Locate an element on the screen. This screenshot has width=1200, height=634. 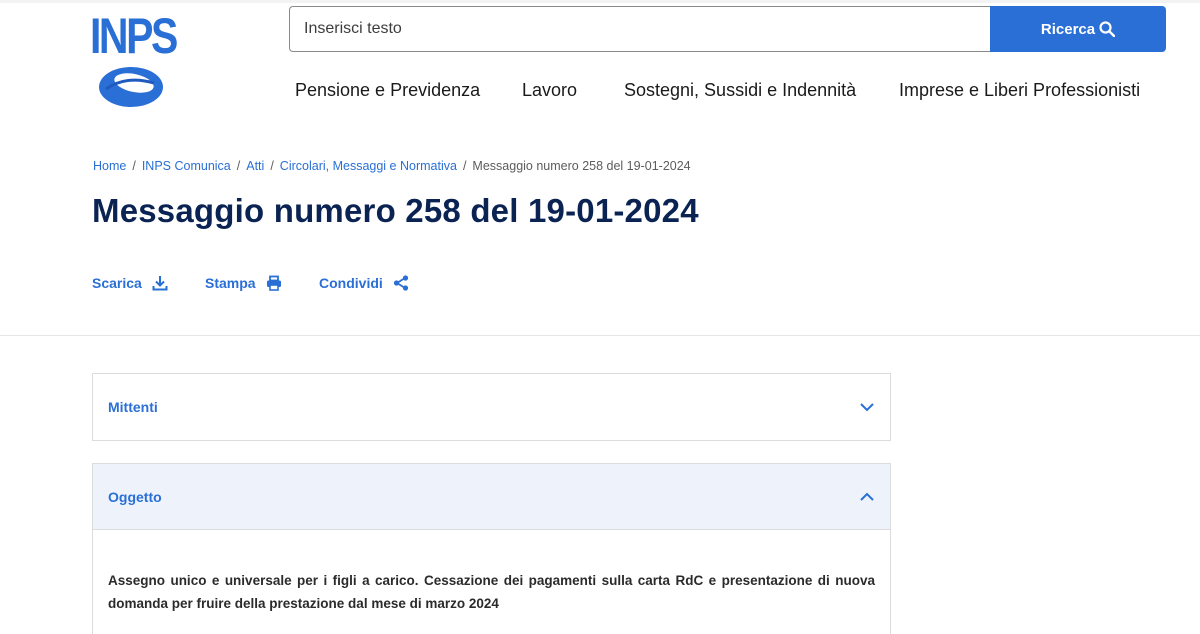
accordion-title: Oggetto is located at coordinates (135, 496).